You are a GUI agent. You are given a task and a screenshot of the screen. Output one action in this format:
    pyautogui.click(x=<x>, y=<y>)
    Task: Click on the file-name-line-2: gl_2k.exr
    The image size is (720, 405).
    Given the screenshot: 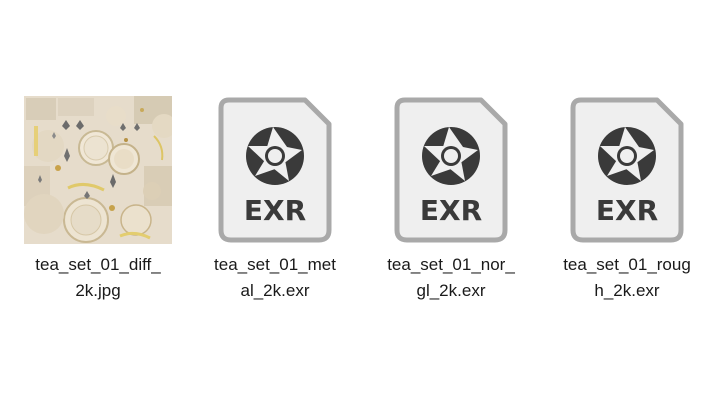 What is the action you would take?
    pyautogui.click(x=451, y=290)
    